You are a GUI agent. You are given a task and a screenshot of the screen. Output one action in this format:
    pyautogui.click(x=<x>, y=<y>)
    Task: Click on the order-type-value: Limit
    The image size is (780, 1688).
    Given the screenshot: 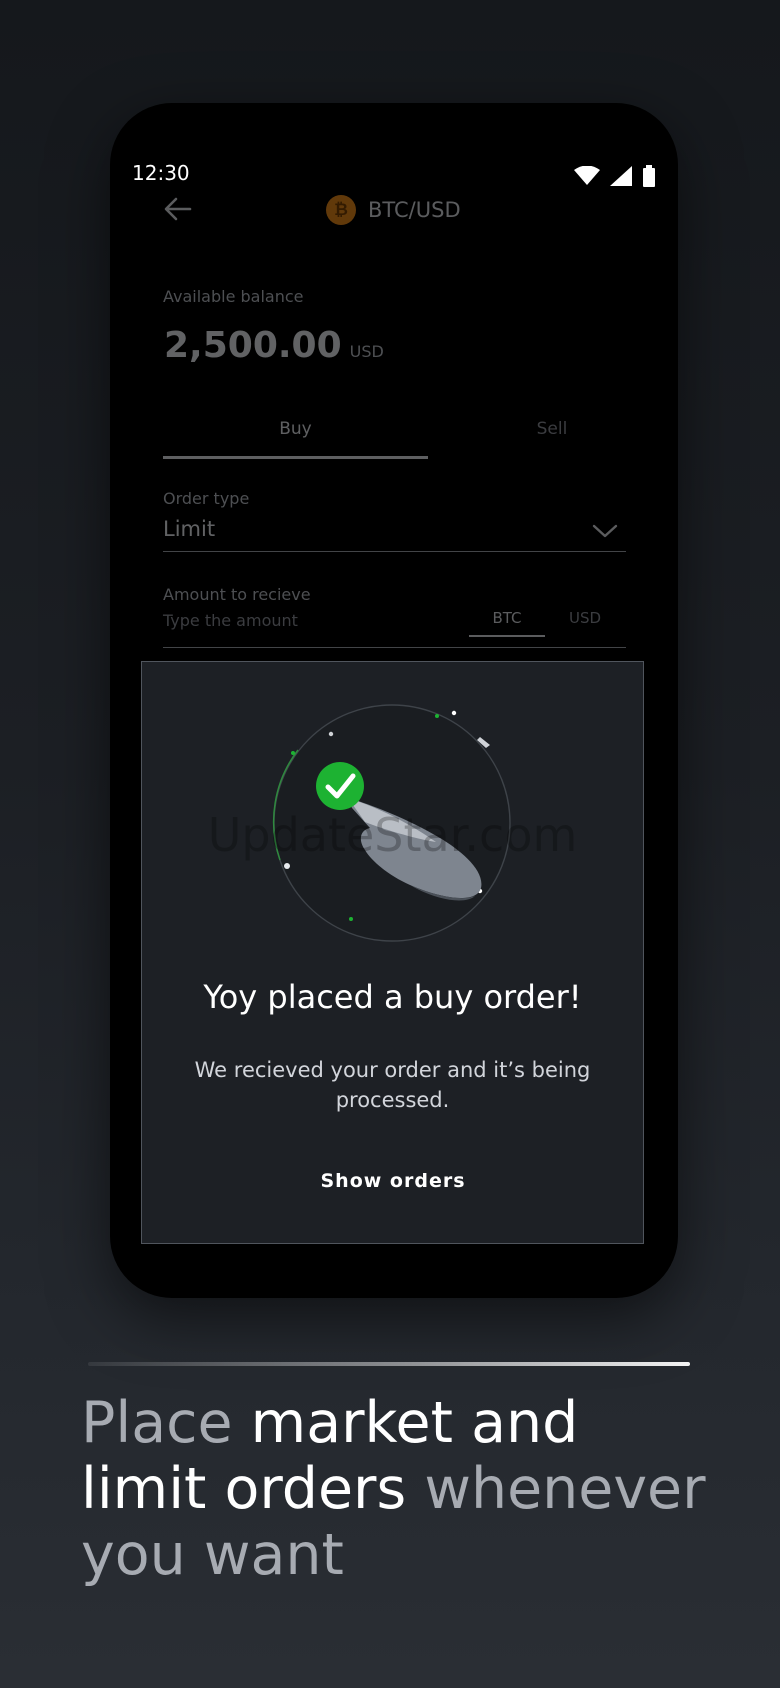 What is the action you would take?
    pyautogui.click(x=189, y=529)
    